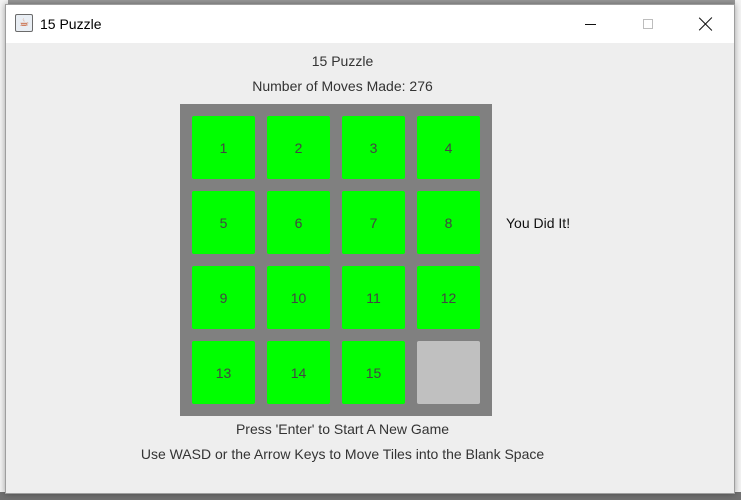  I want to click on tile: 13, so click(223, 372).